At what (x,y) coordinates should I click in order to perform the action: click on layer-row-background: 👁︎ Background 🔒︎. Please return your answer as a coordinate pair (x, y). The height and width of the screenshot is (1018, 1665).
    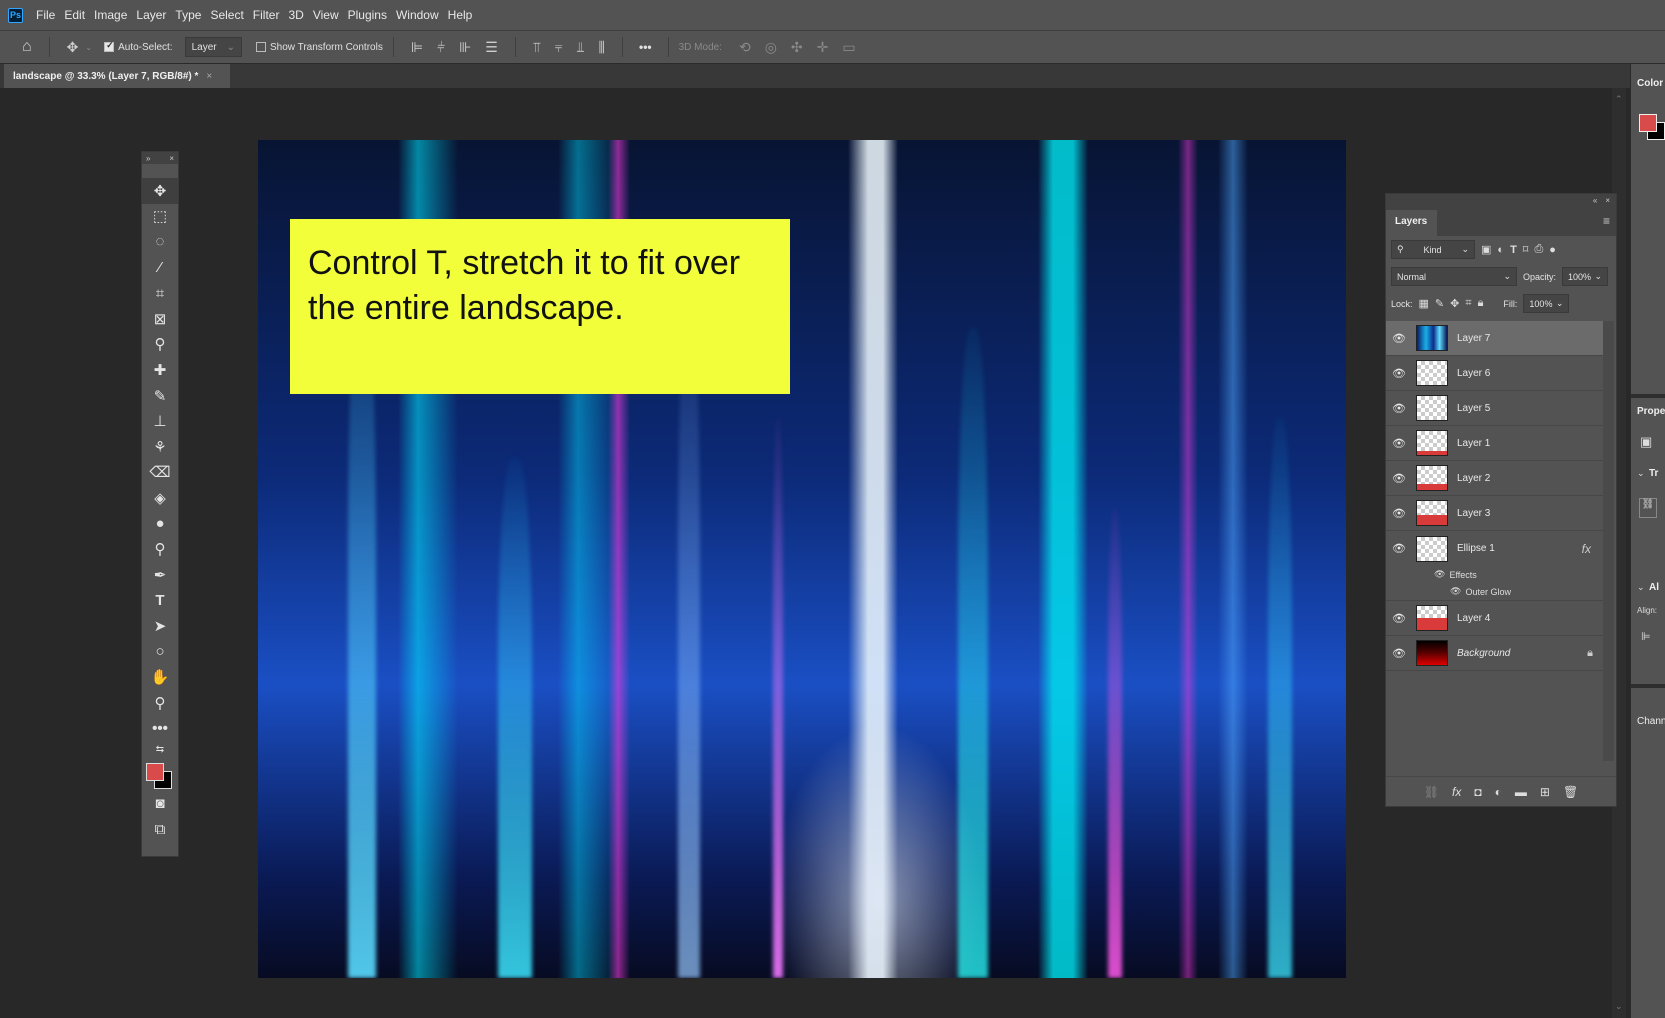
    Looking at the image, I should click on (1495, 653).